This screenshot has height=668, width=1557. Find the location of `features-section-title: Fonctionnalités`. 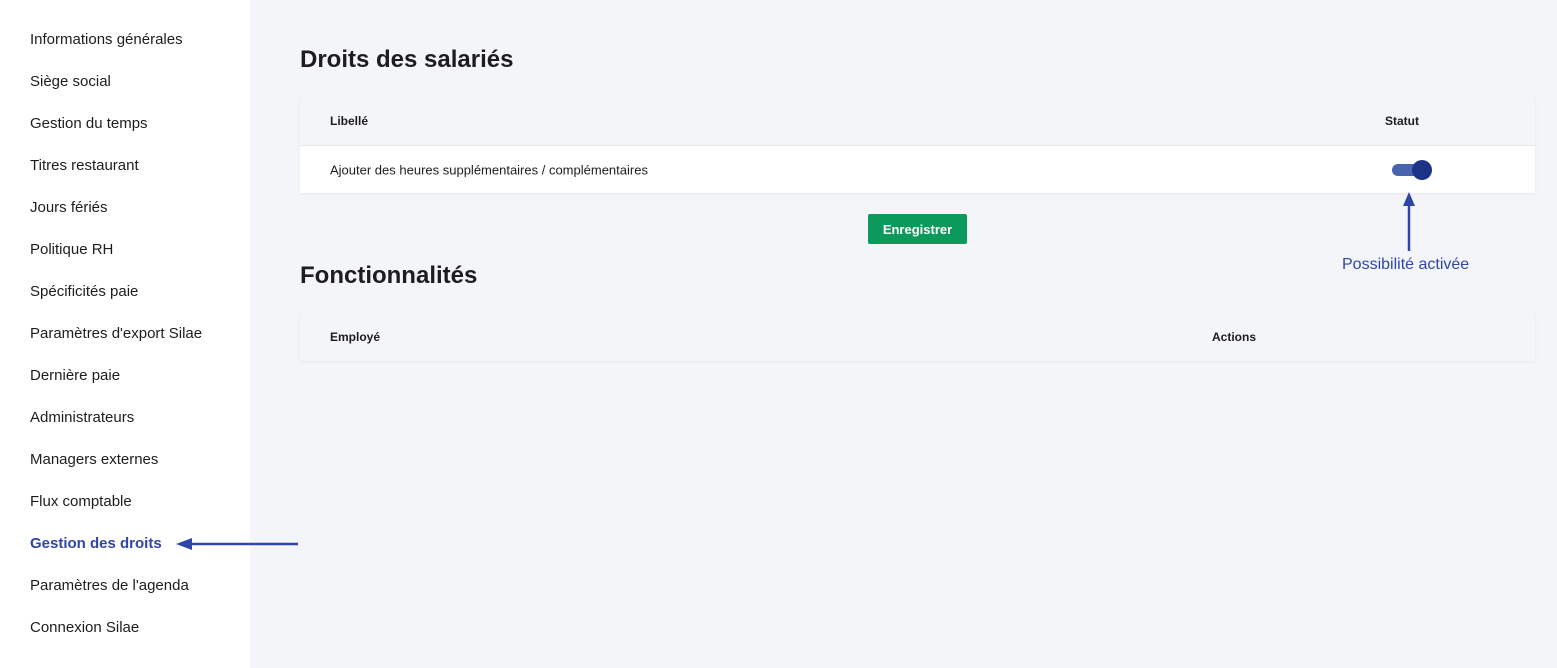

features-section-title: Fonctionnalités is located at coordinates (389, 275).